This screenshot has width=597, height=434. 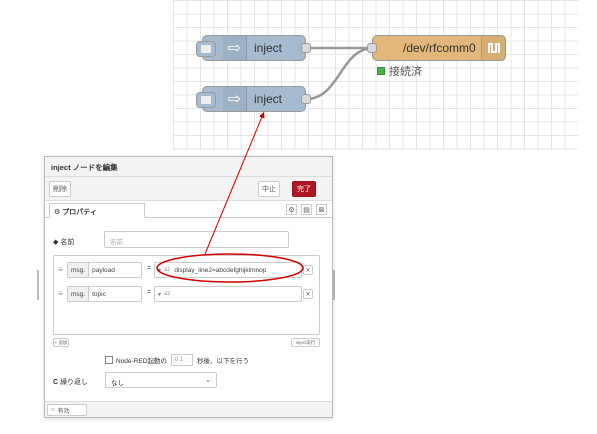 I want to click on repeat-label-row: C 繰り返し, so click(x=70, y=382).